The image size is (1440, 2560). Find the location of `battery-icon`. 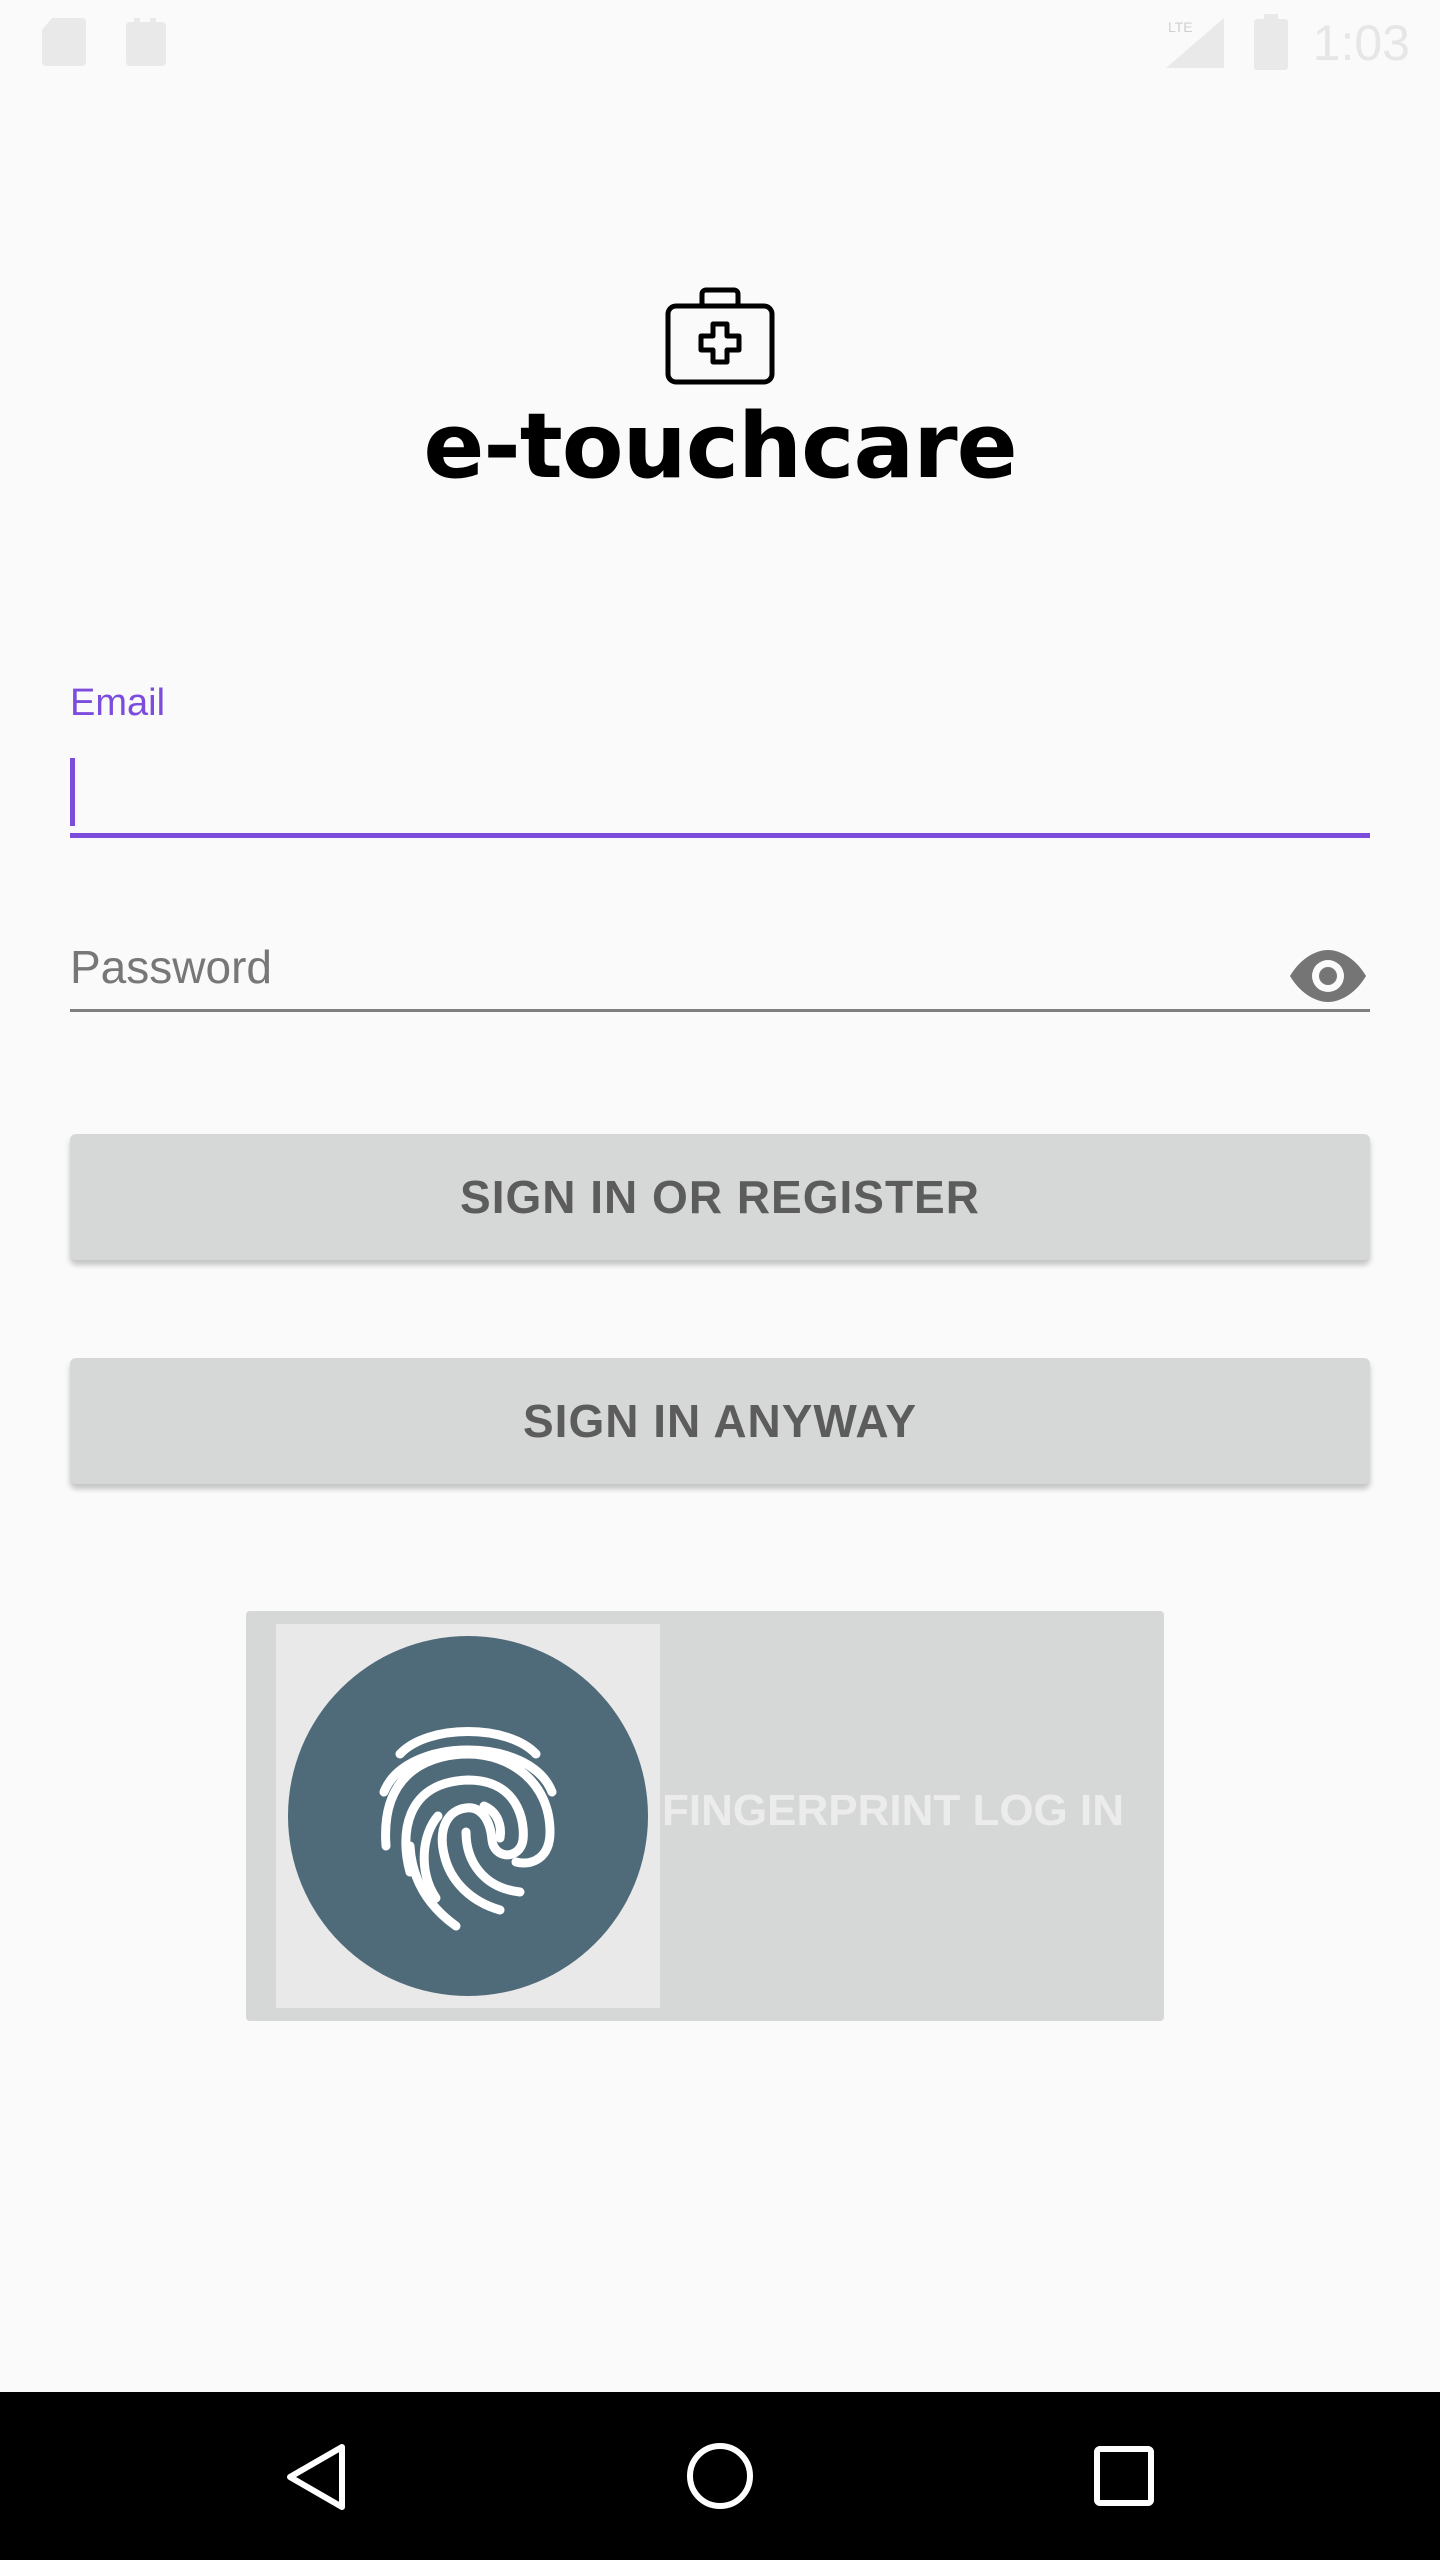

battery-icon is located at coordinates (1271, 42).